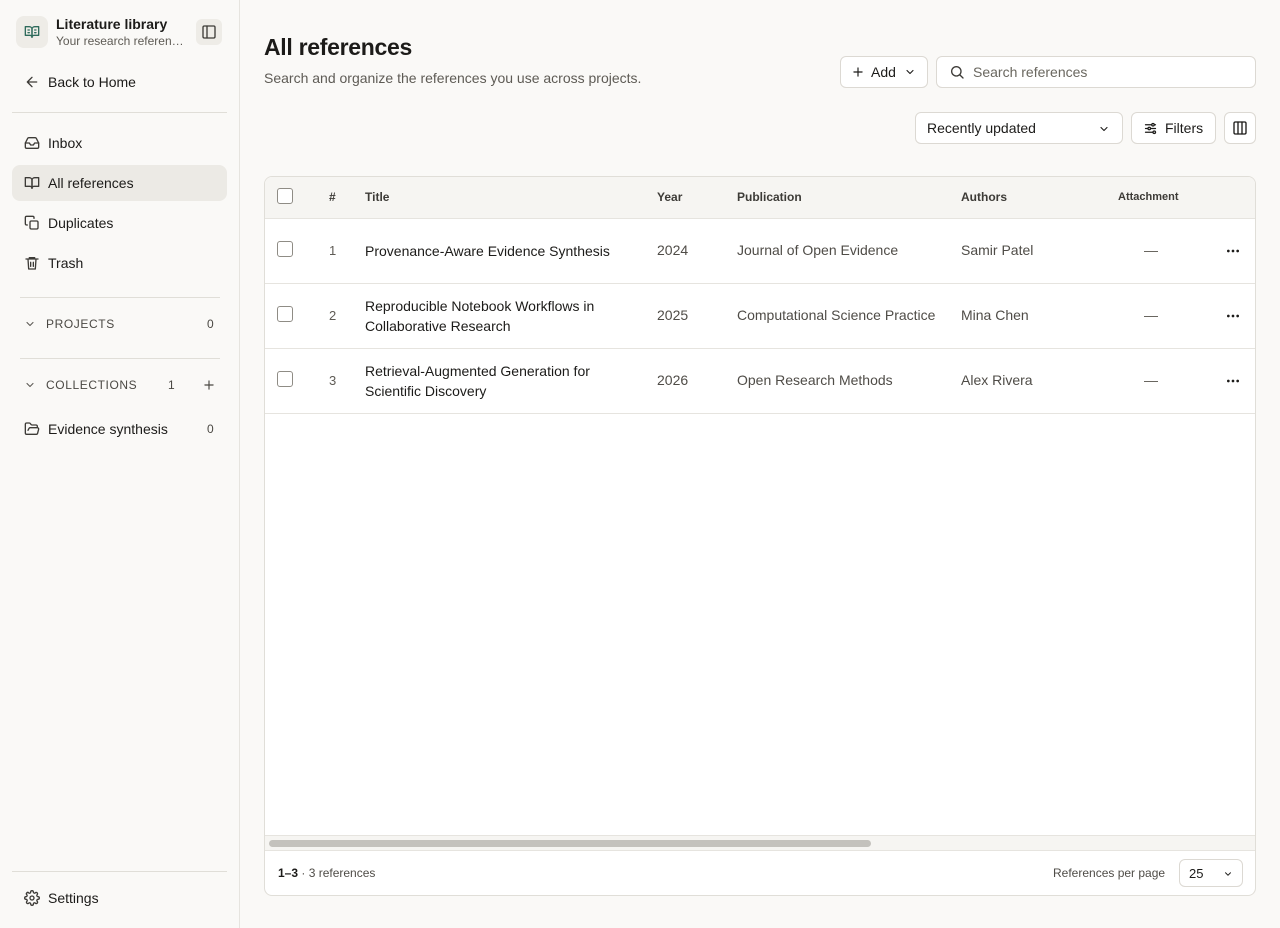  What do you see at coordinates (210, 429) in the screenshot?
I see `collection-count: 0` at bounding box center [210, 429].